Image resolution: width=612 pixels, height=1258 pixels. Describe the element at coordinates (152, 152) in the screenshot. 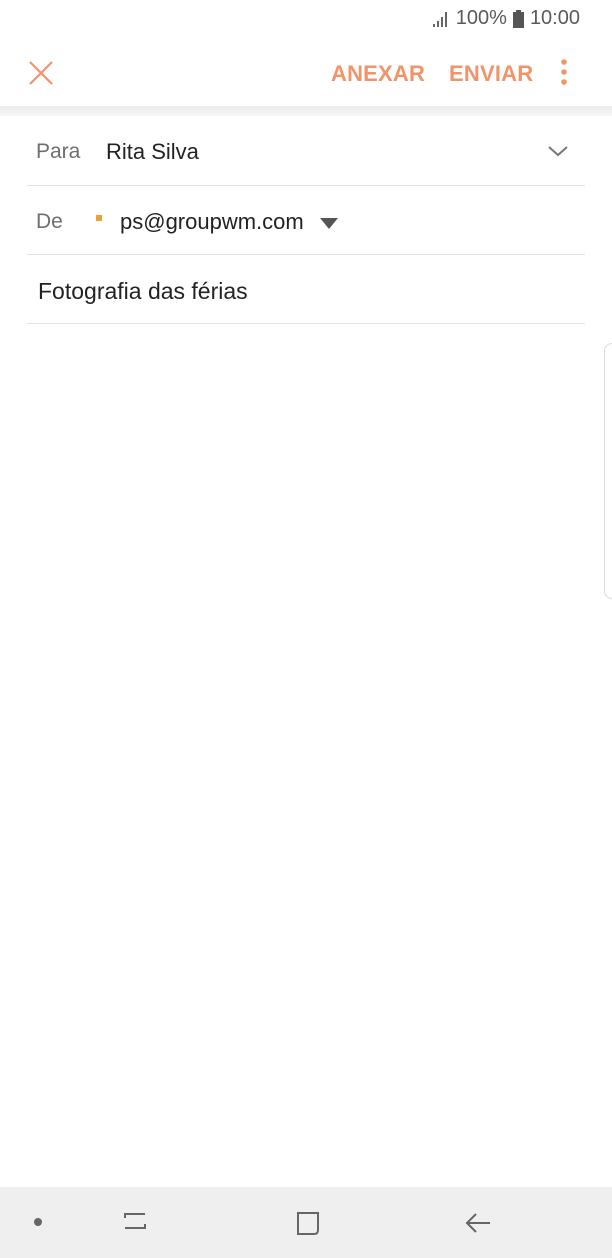

I see `to-recipient: Rita Silva` at that location.